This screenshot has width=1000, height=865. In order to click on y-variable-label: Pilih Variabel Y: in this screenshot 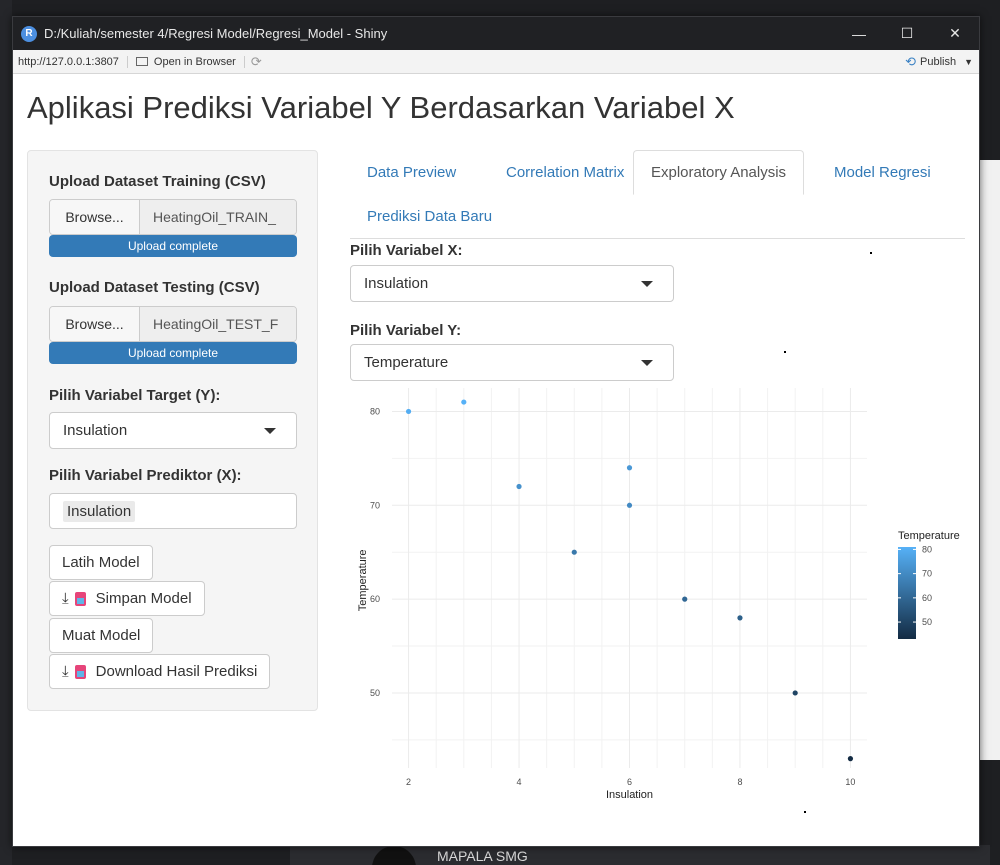, I will do `click(406, 330)`.